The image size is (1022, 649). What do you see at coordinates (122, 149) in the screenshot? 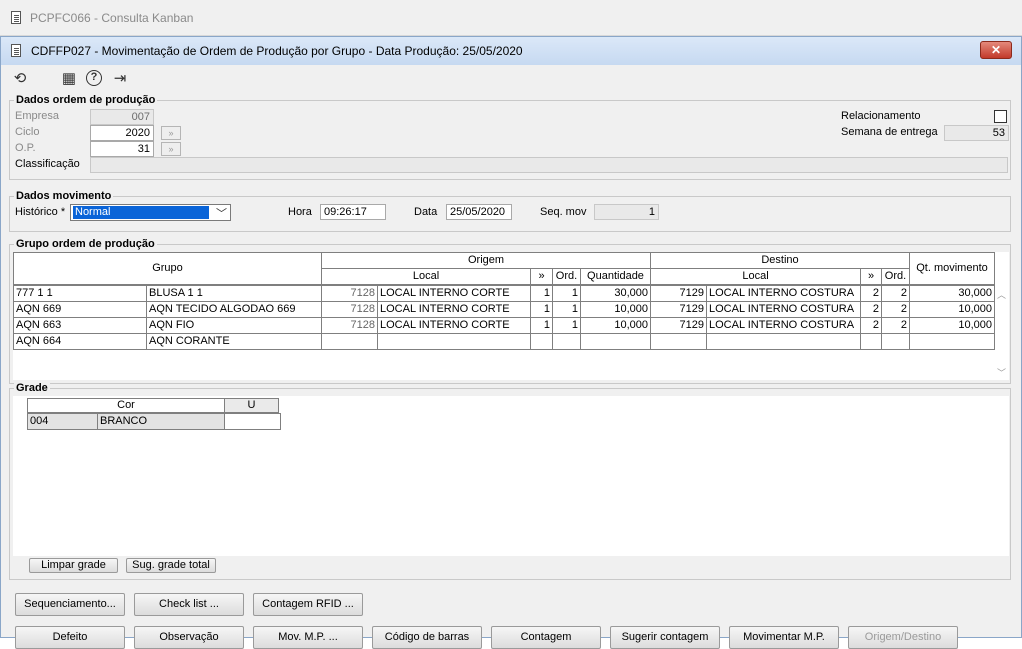
I see `op-field: 31` at bounding box center [122, 149].